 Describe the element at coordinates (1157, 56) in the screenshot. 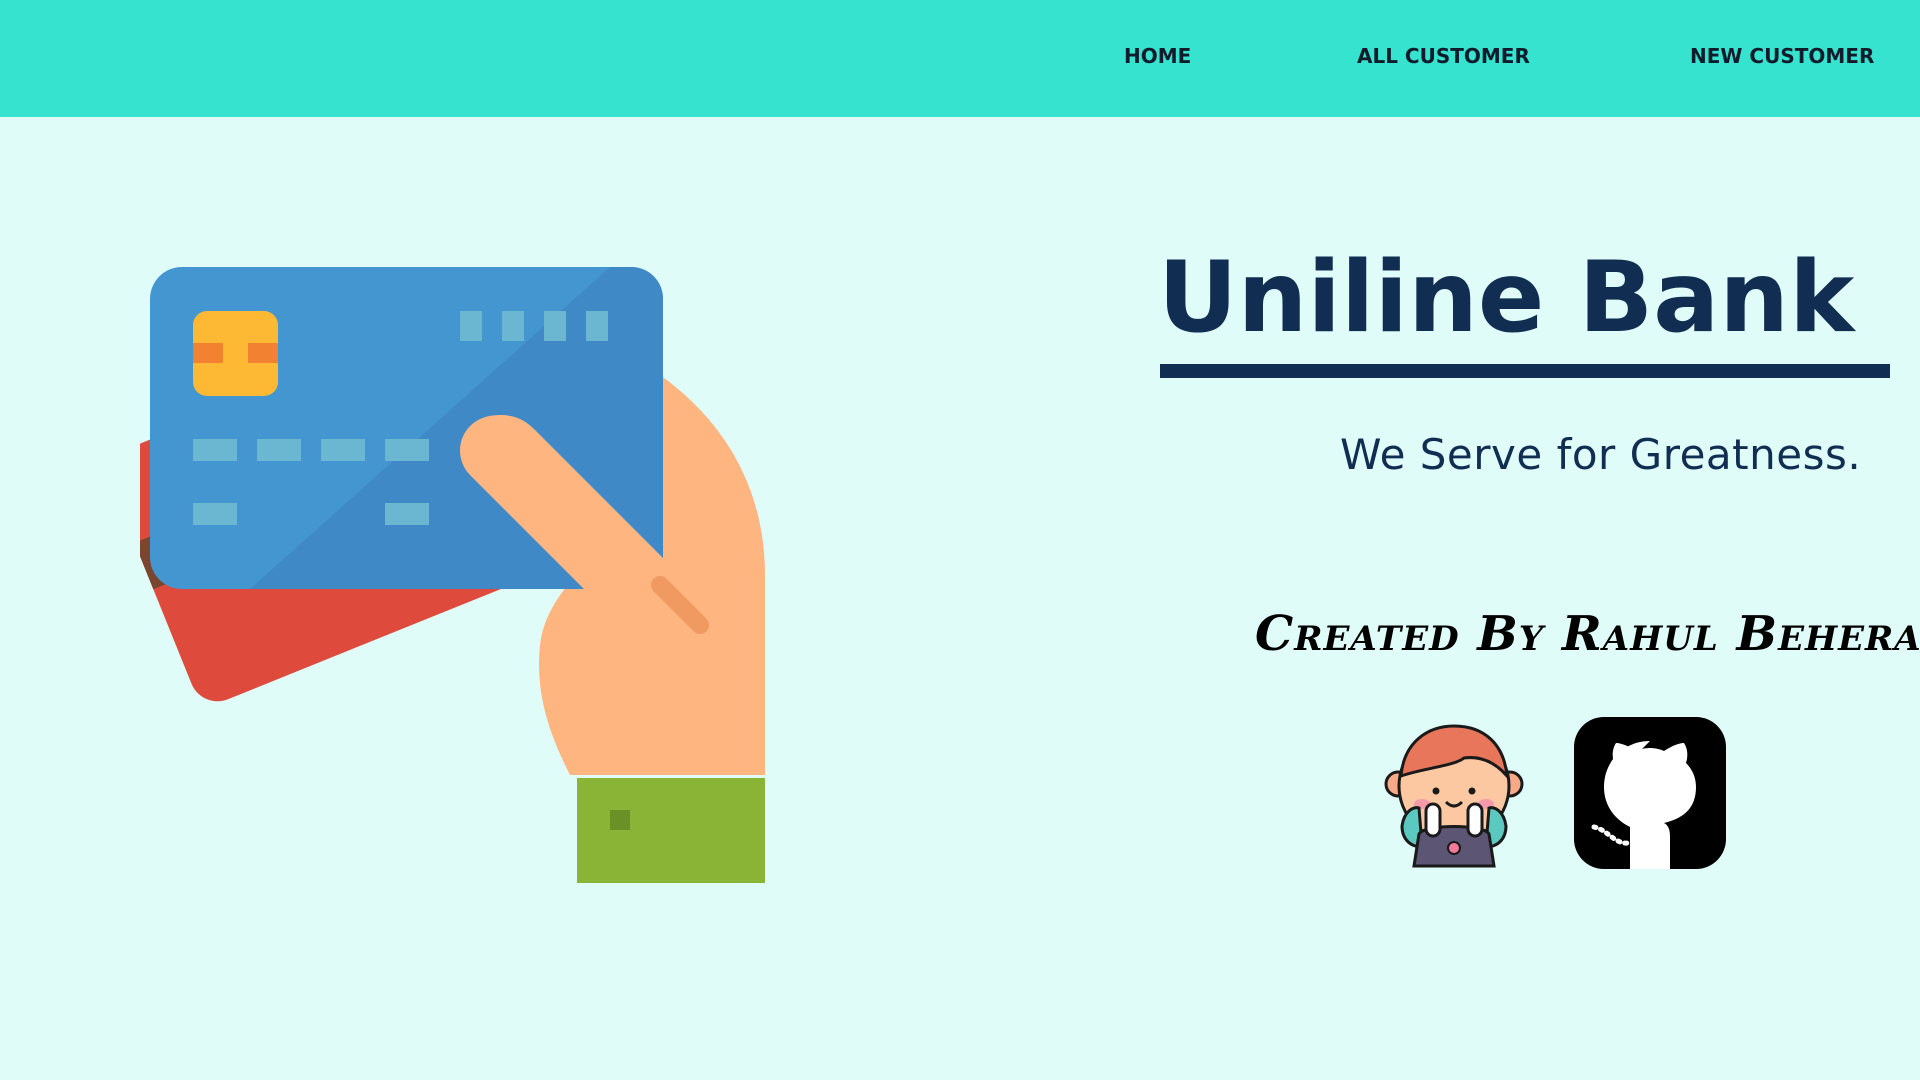

I see `nav-home-link: HOME` at that location.